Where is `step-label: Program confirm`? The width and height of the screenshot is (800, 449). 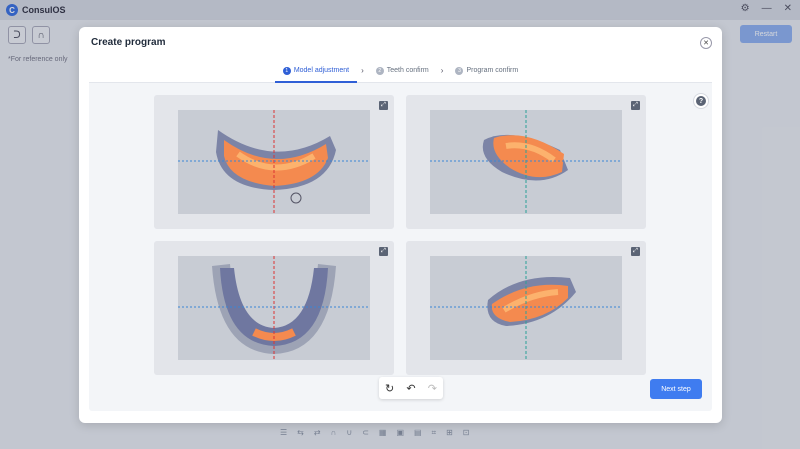
step-label: Program confirm is located at coordinates (492, 70).